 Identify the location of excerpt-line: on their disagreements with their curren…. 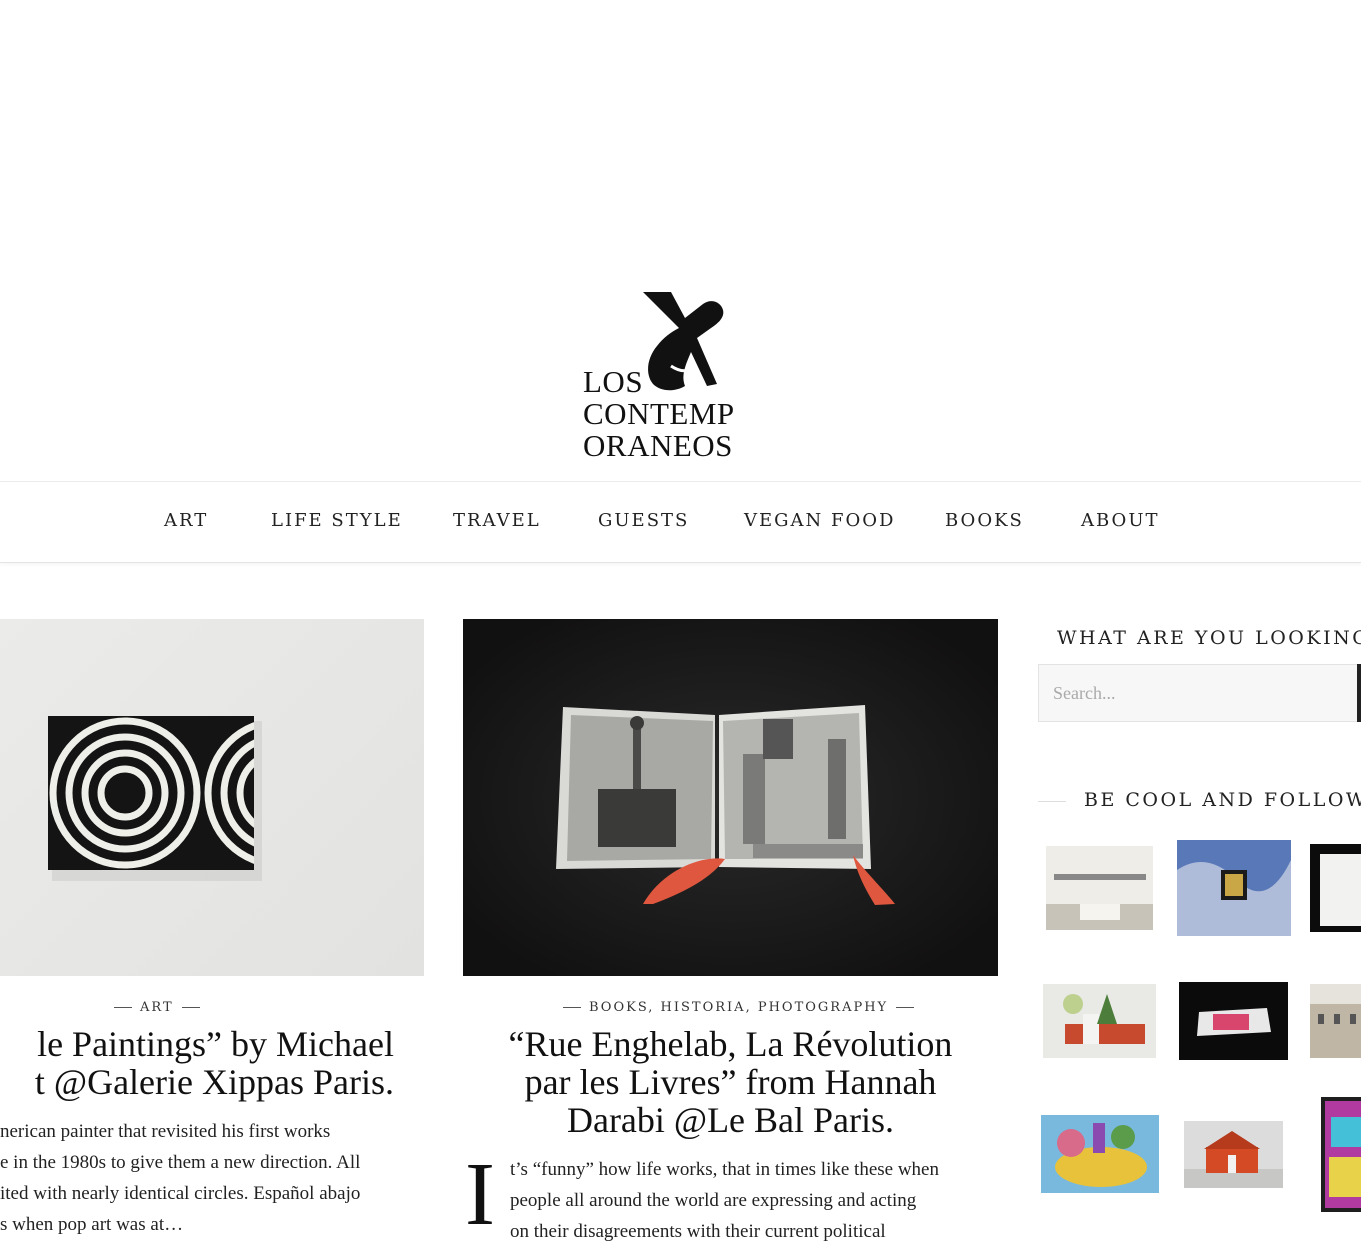
(698, 1231).